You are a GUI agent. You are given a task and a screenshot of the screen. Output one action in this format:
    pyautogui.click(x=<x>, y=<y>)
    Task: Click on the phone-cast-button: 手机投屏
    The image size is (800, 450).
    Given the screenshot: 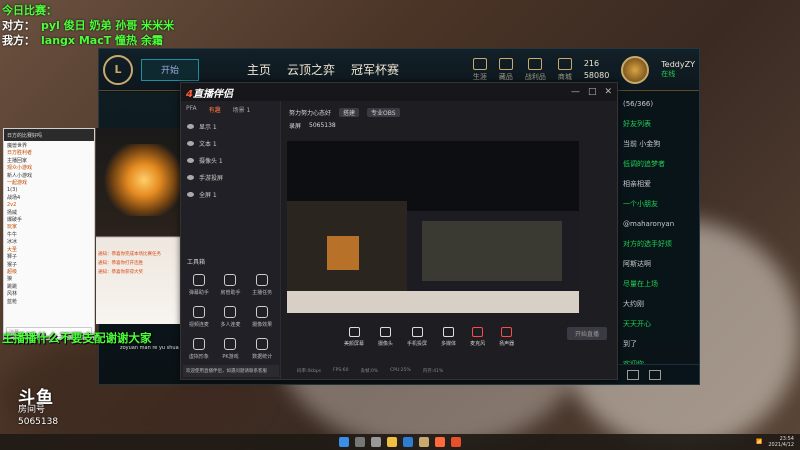 What is the action you would take?
    pyautogui.click(x=417, y=337)
    